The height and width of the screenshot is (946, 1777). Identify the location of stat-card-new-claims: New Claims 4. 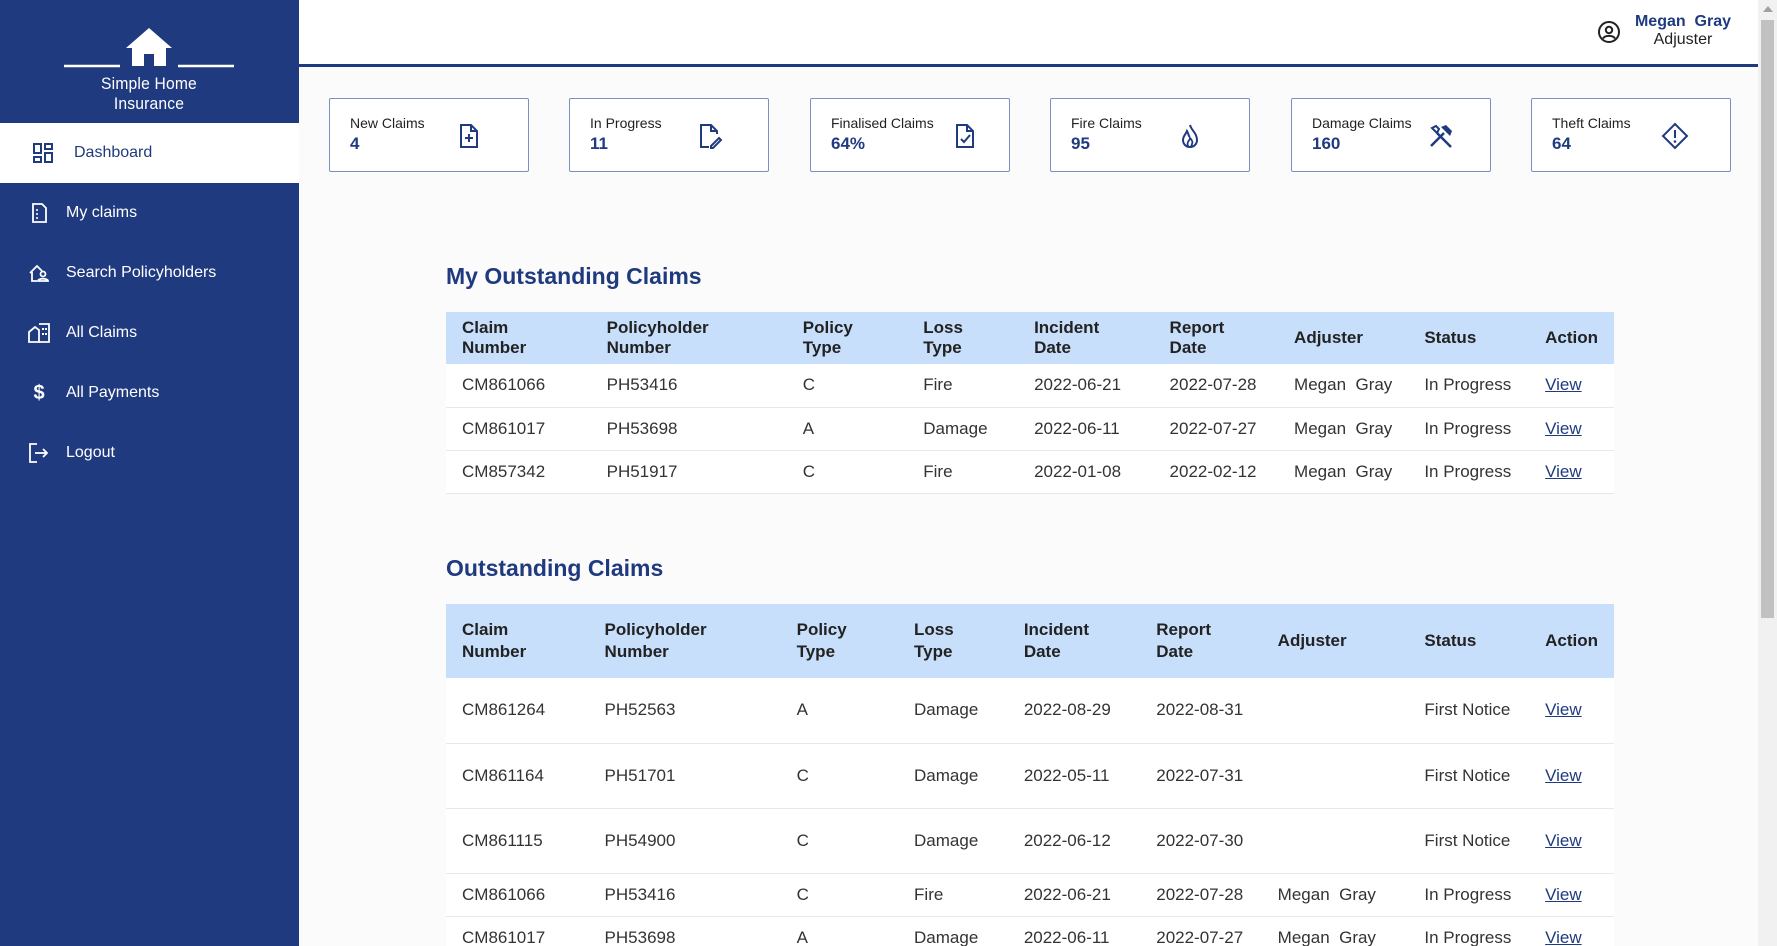
(429, 135).